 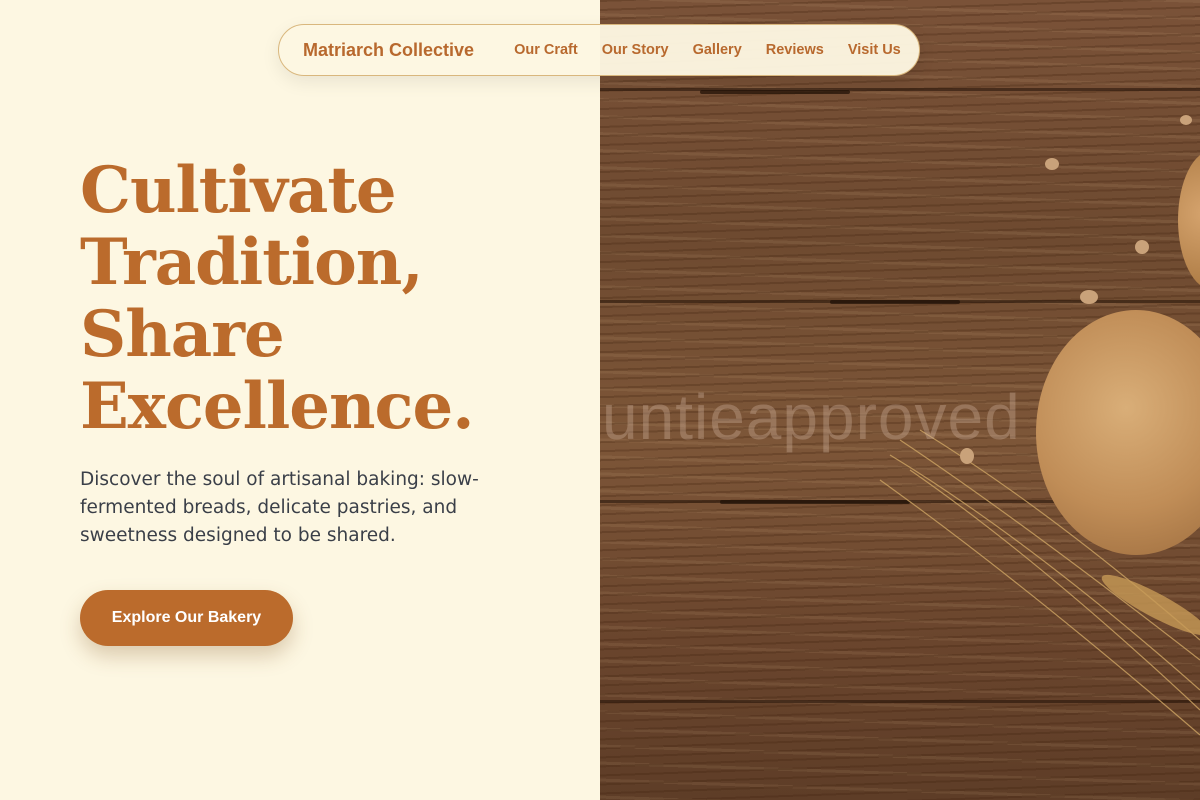 I want to click on watermark-text: untieapproved, so click(x=811, y=417).